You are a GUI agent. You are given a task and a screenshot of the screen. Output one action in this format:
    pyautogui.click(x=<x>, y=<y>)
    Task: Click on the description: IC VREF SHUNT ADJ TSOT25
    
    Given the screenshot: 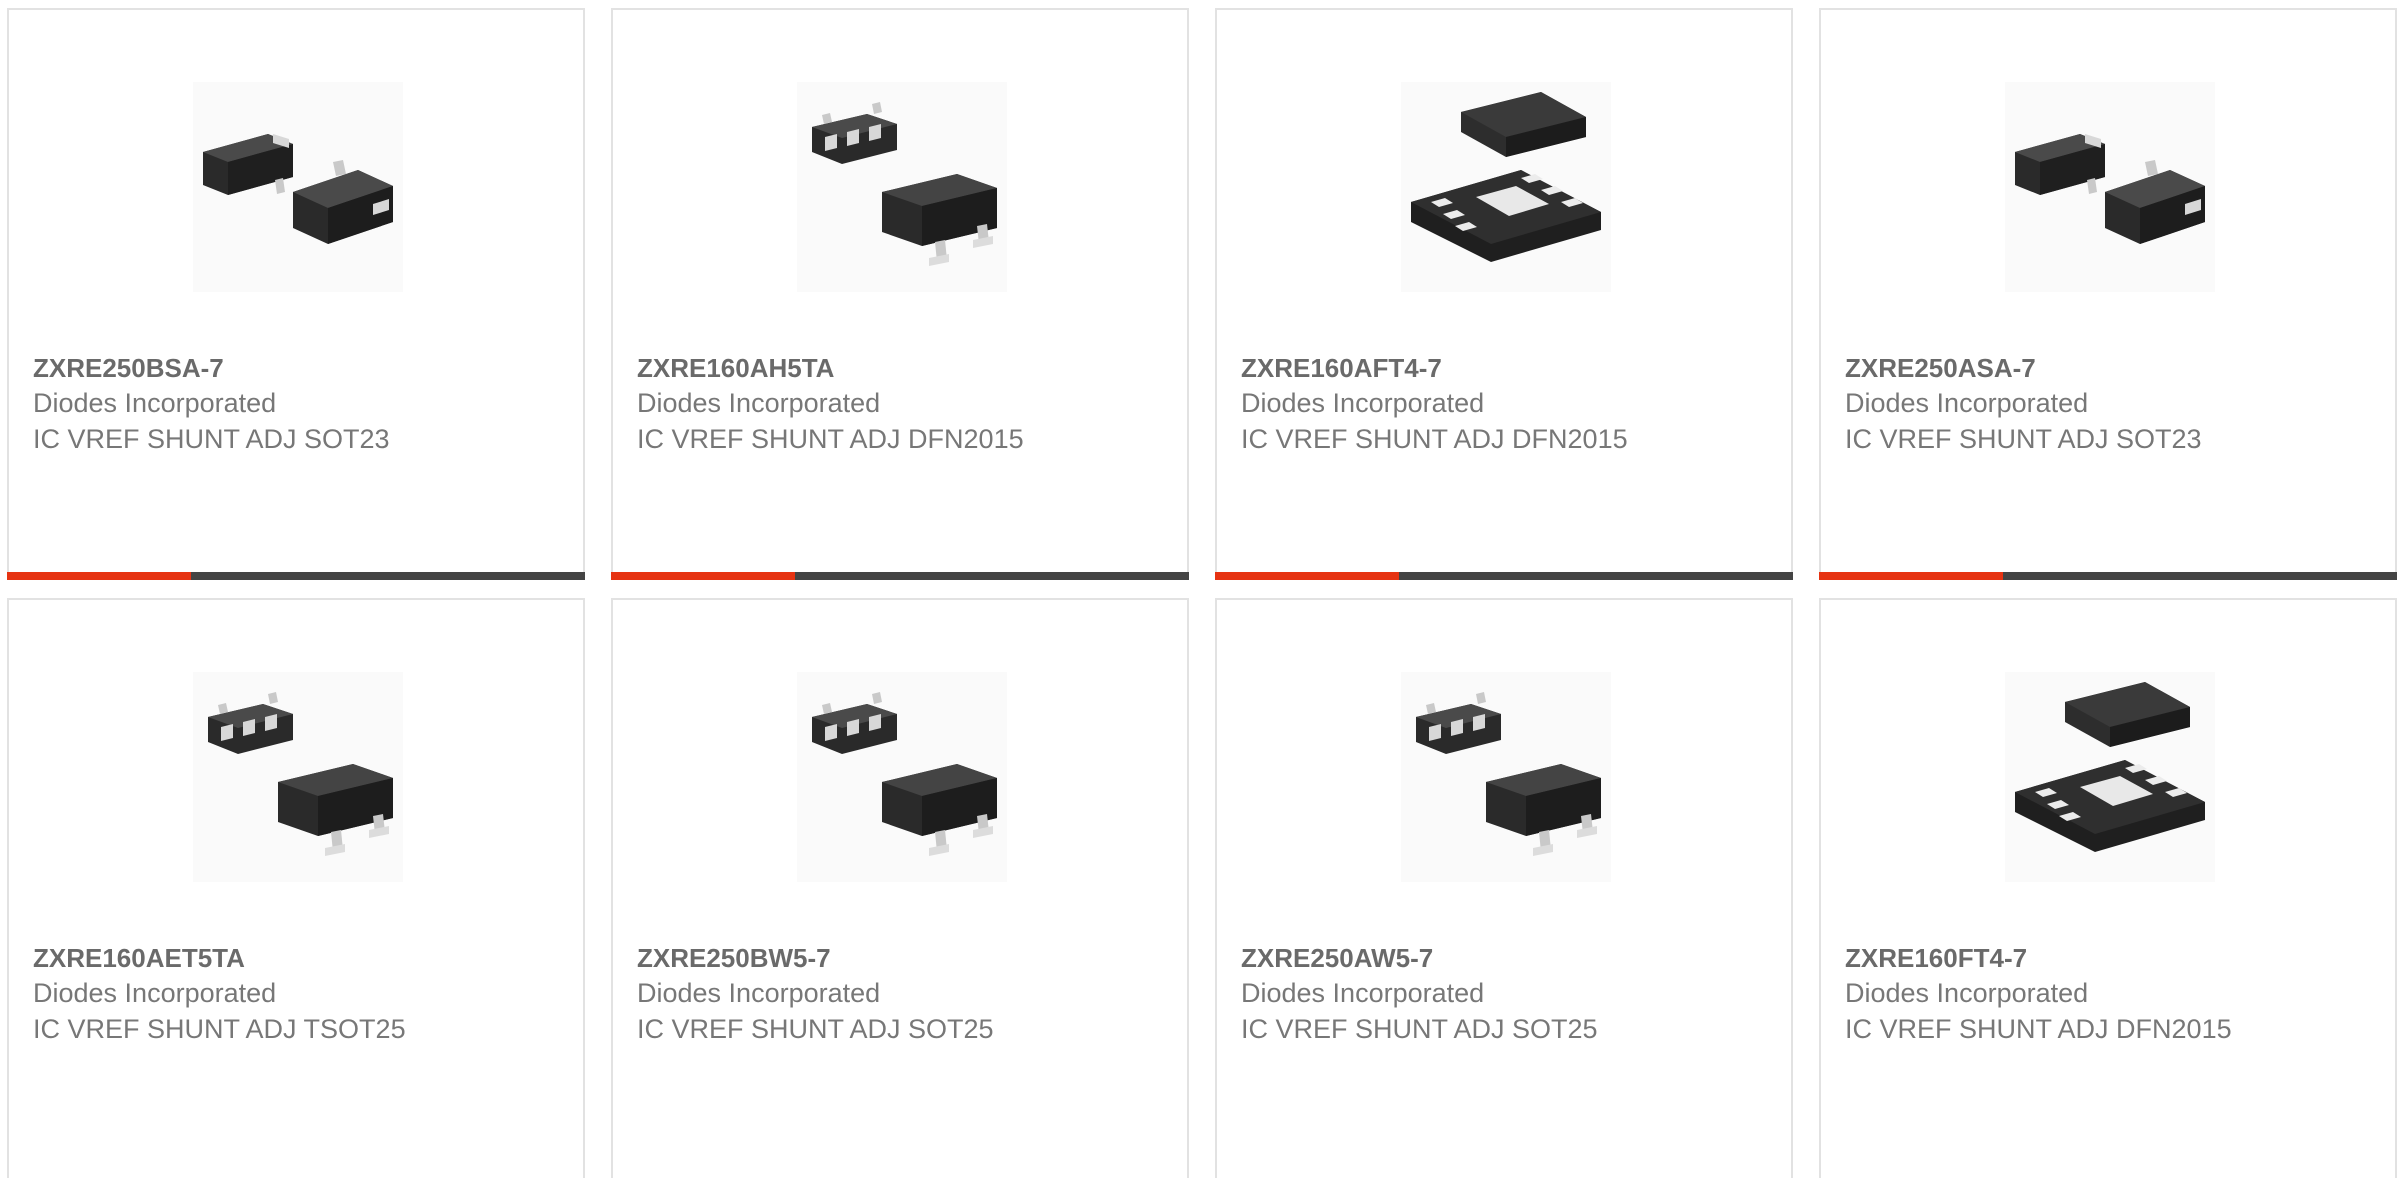 What is the action you would take?
    pyautogui.click(x=219, y=1029)
    